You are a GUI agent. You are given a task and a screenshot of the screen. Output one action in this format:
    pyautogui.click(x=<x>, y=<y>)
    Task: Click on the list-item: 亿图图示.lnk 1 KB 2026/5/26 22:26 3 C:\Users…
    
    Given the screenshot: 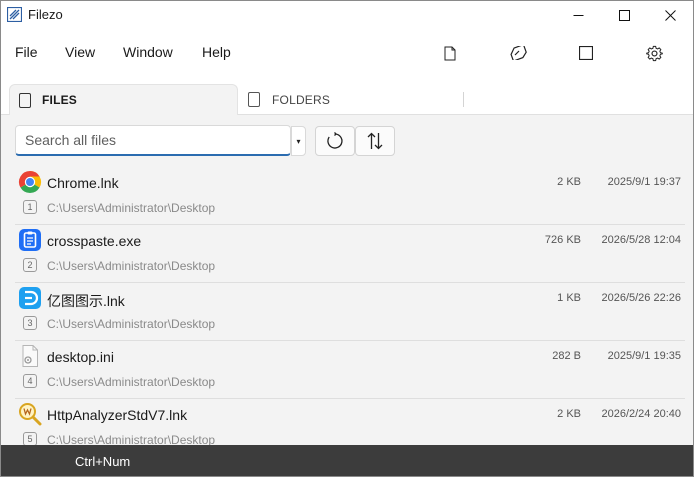 What is the action you would take?
    pyautogui.click(x=347, y=312)
    